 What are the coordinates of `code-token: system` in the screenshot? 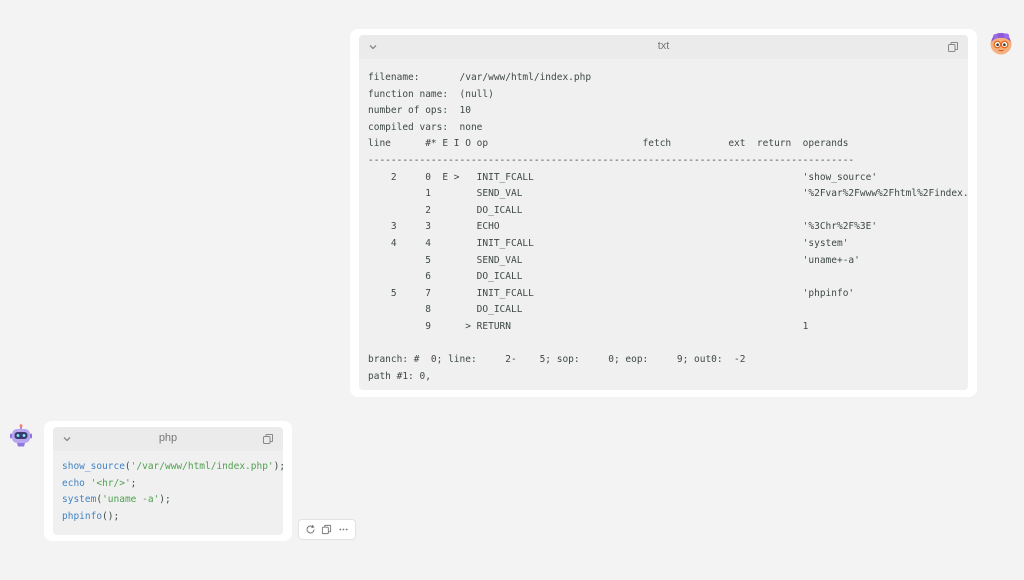 It's located at (79, 500).